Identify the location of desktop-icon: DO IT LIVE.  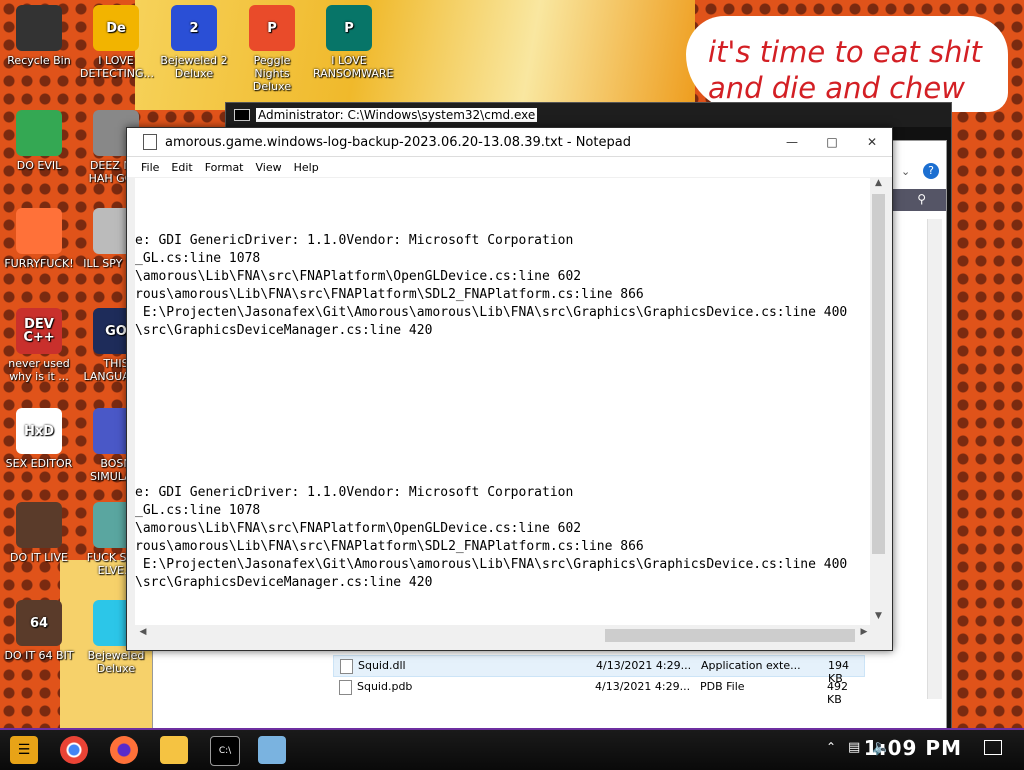
(39, 533).